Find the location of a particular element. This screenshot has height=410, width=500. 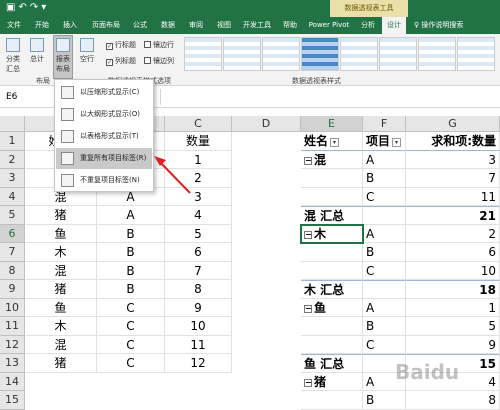

watermark-logo: Baidu is located at coordinates (427, 372).